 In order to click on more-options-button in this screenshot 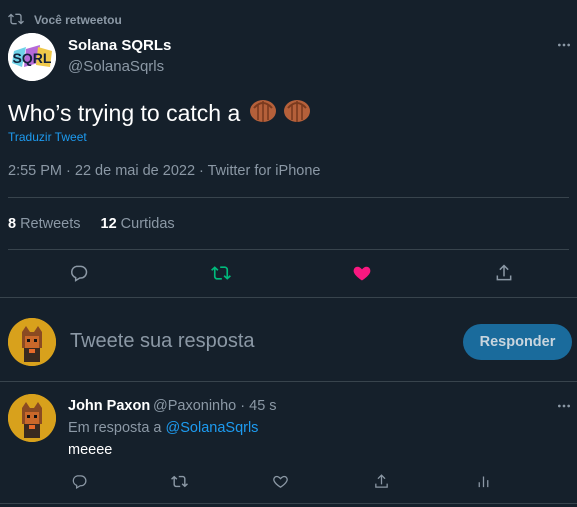, I will do `click(564, 45)`.